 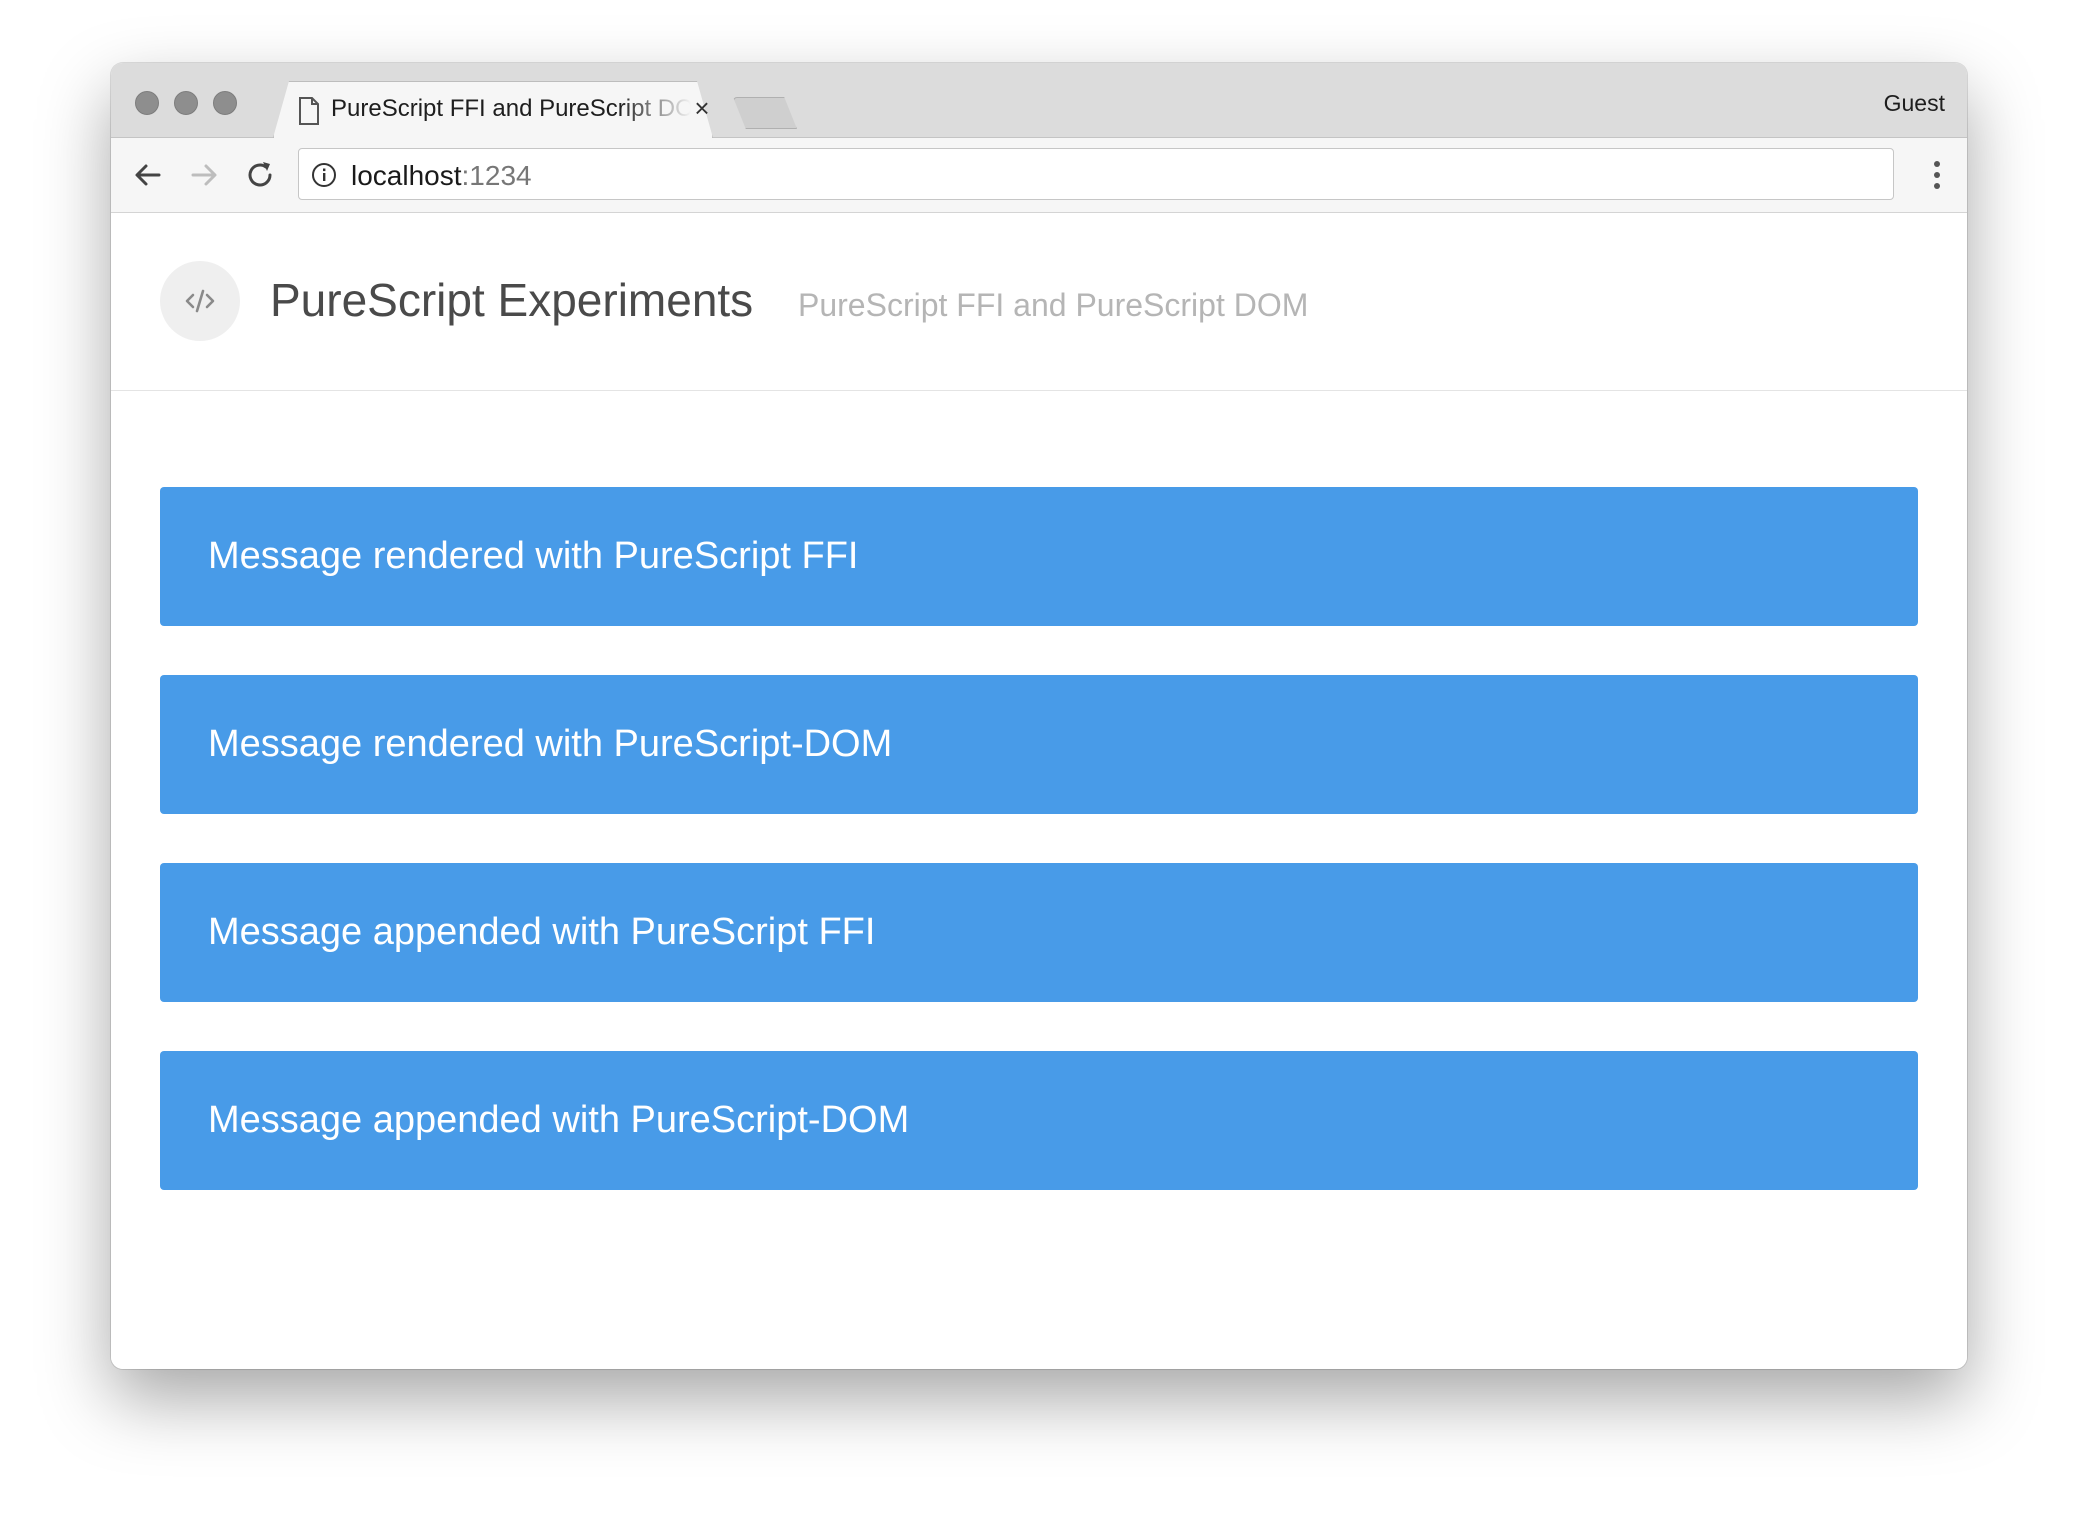 I want to click on address-bar: localhost:1234, so click(x=1096, y=174).